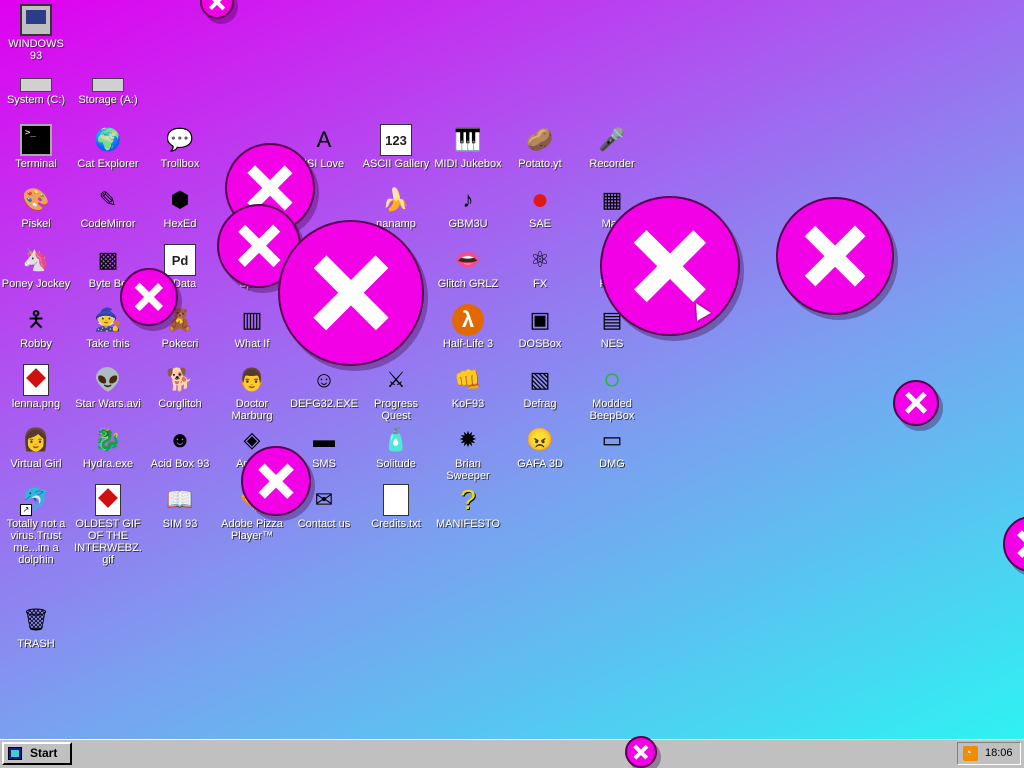 This screenshot has height=768, width=1024. What do you see at coordinates (396, 524) in the screenshot?
I see `desktop-icon-label: Credits.txt` at bounding box center [396, 524].